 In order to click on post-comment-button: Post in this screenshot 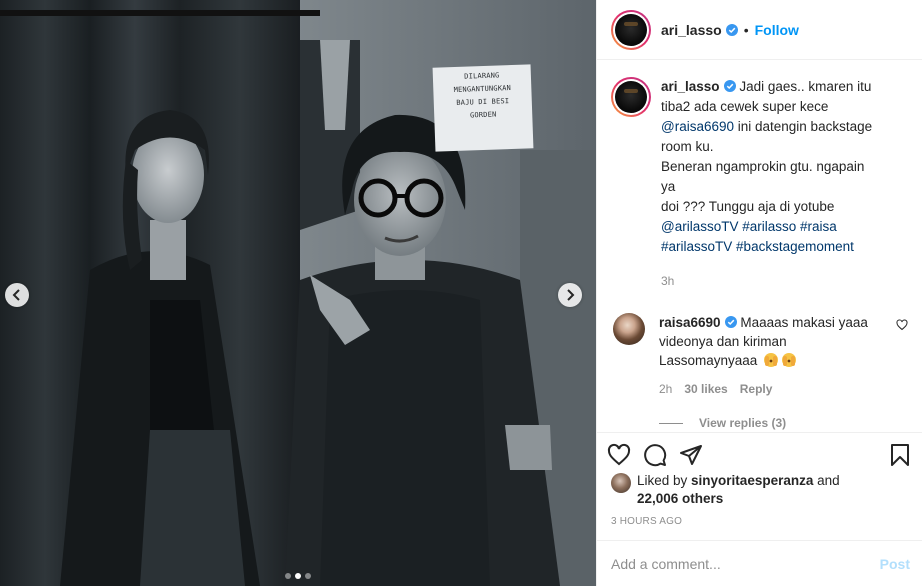, I will do `click(895, 564)`.